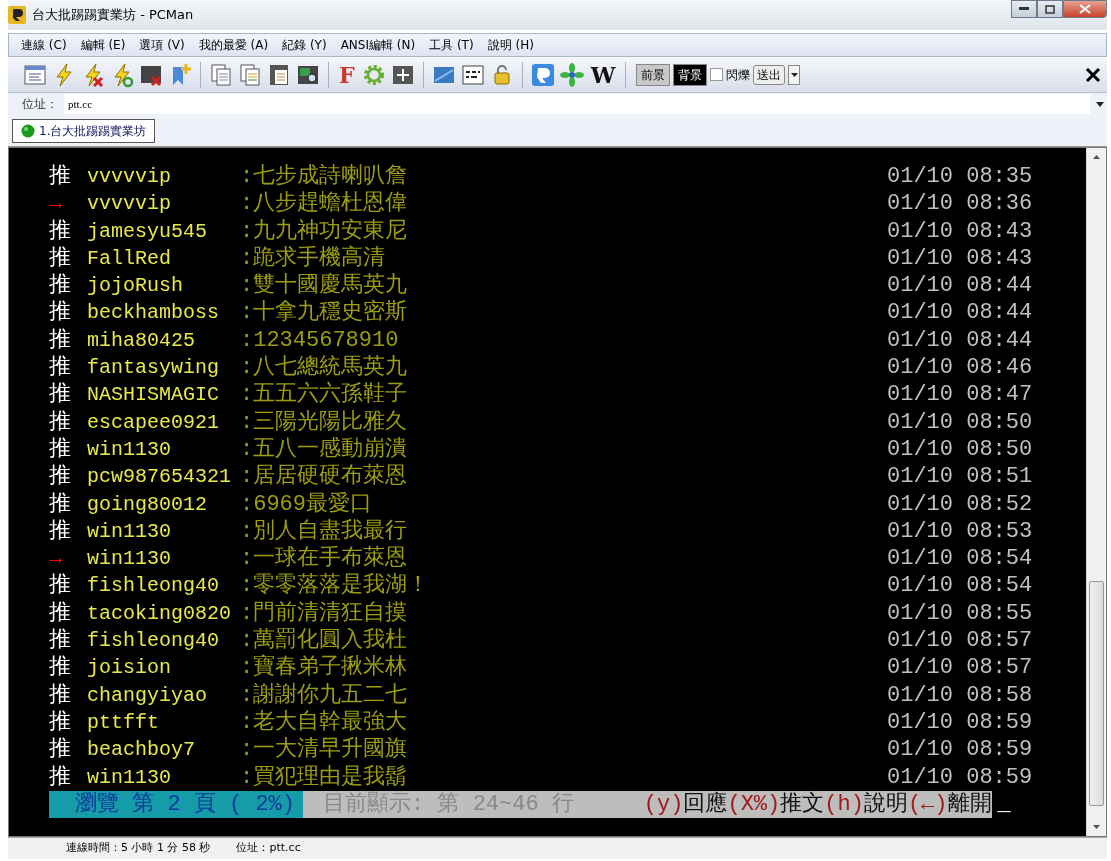 The width and height of the screenshot is (1111, 861). Describe the element at coordinates (738, 75) in the screenshot. I see `blink-label: 閃爍` at that location.